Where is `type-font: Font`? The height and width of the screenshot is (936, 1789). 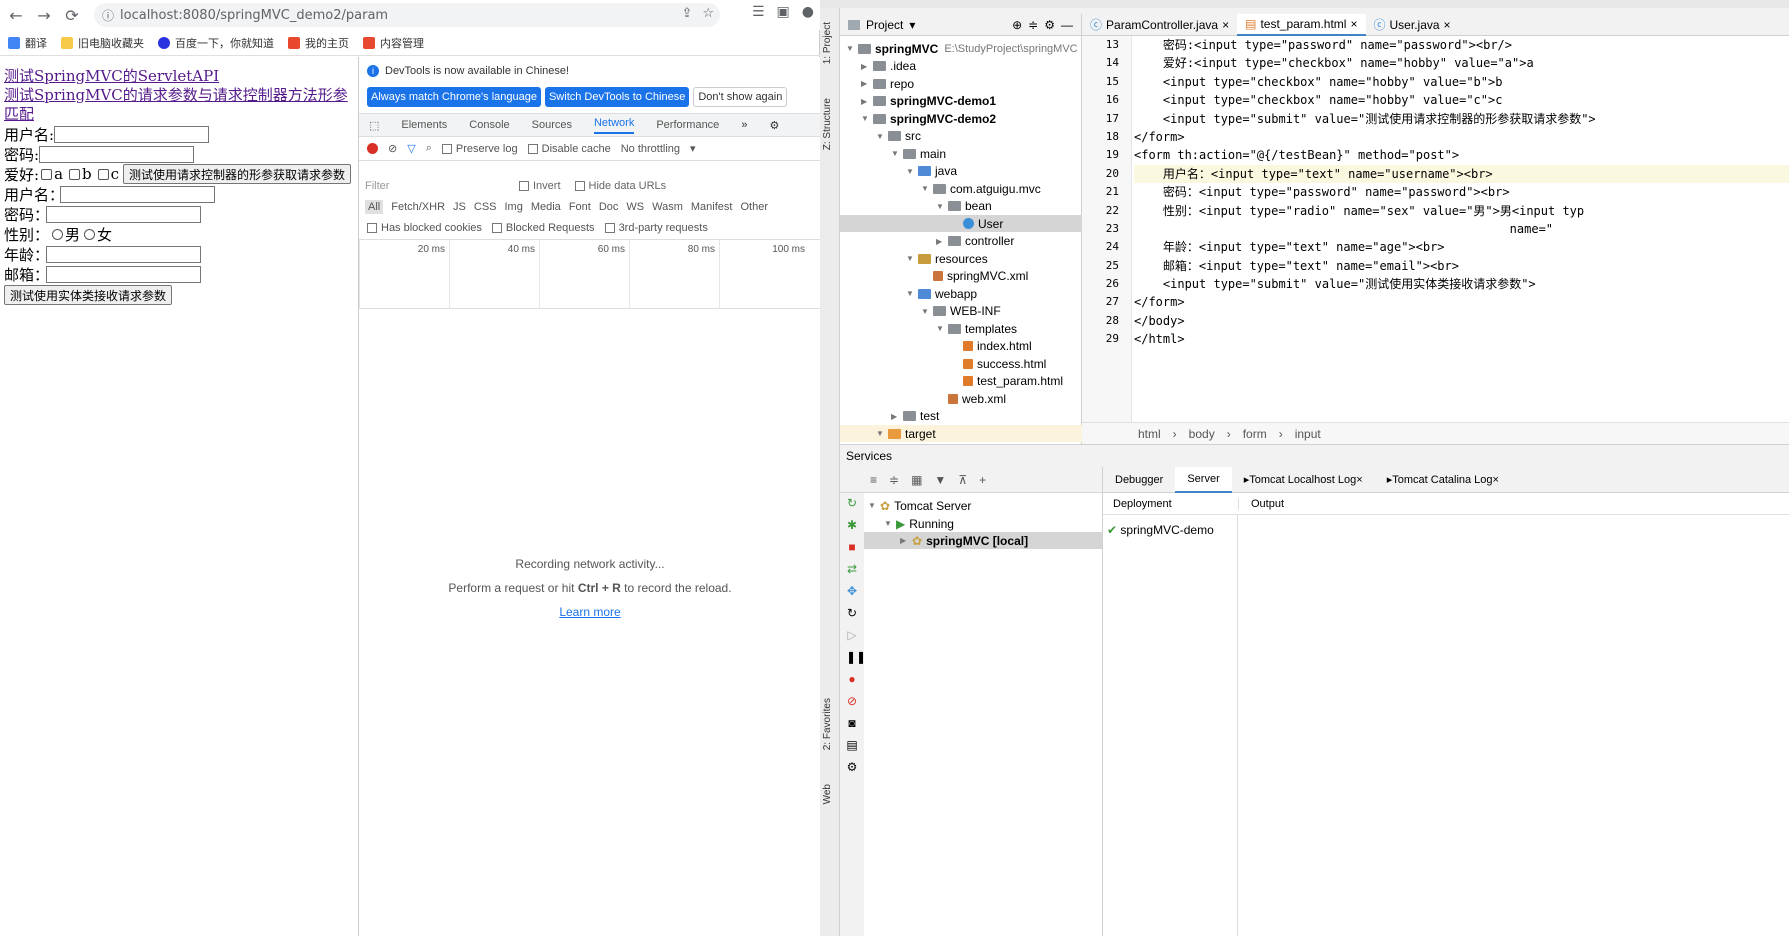 type-font: Font is located at coordinates (580, 207).